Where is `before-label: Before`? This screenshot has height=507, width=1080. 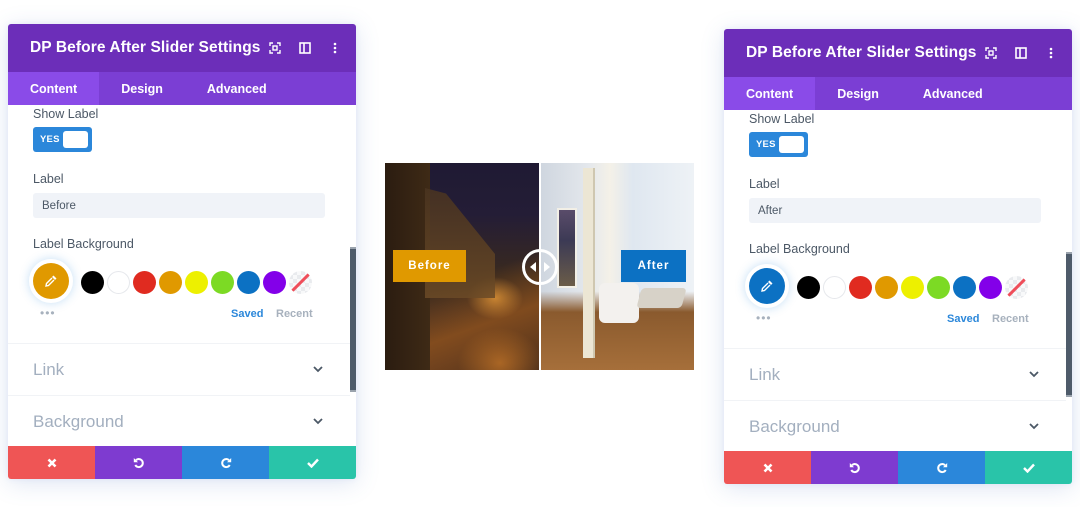
before-label: Before is located at coordinates (429, 266).